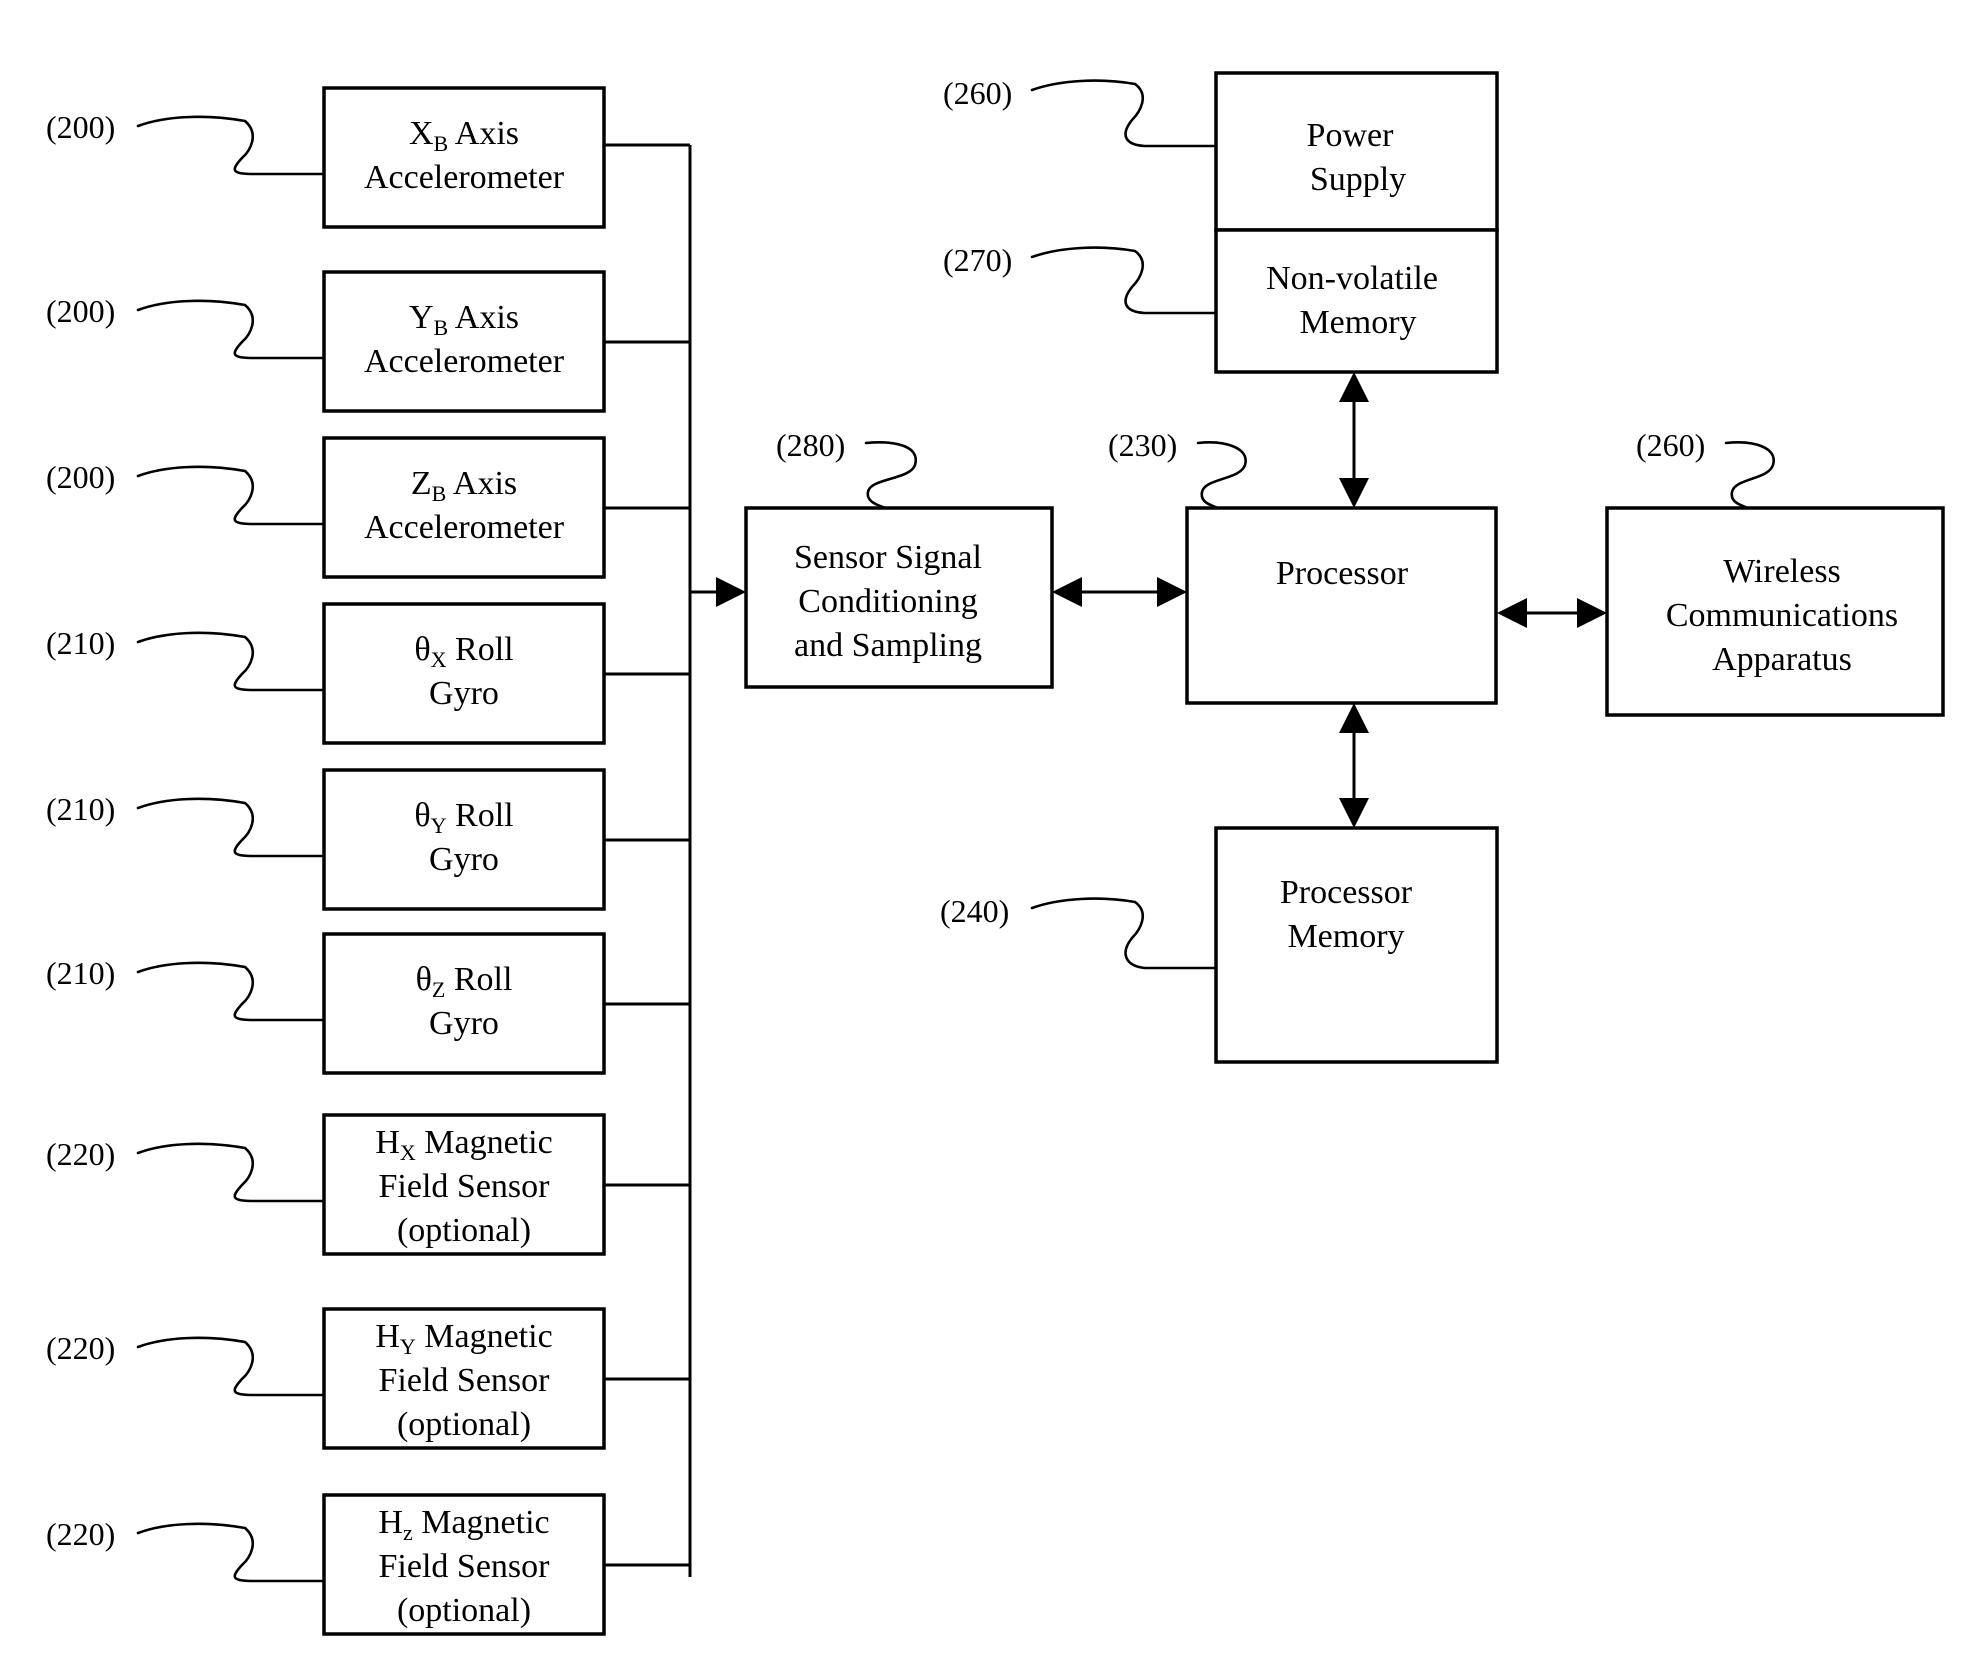  What do you see at coordinates (1221, 475) in the screenshot?
I see `processor-leader` at bounding box center [1221, 475].